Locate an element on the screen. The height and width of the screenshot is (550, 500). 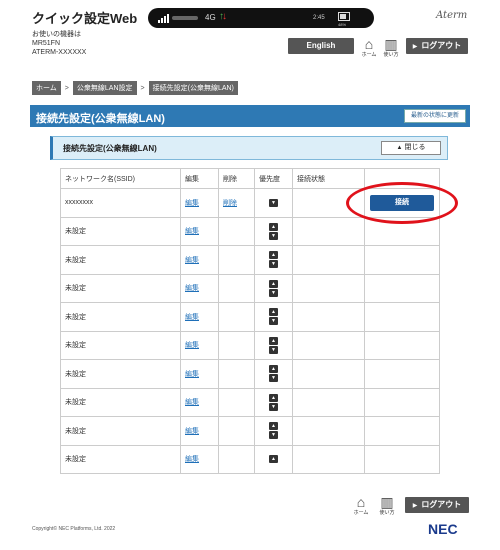
footer-logout-button: ▶ ログアウト is located at coordinates (437, 505).